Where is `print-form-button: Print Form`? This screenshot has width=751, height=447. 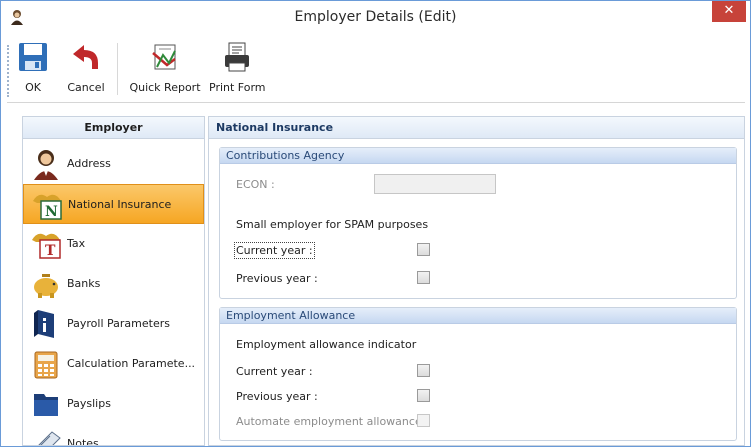 print-form-button: Print Form is located at coordinates (237, 68).